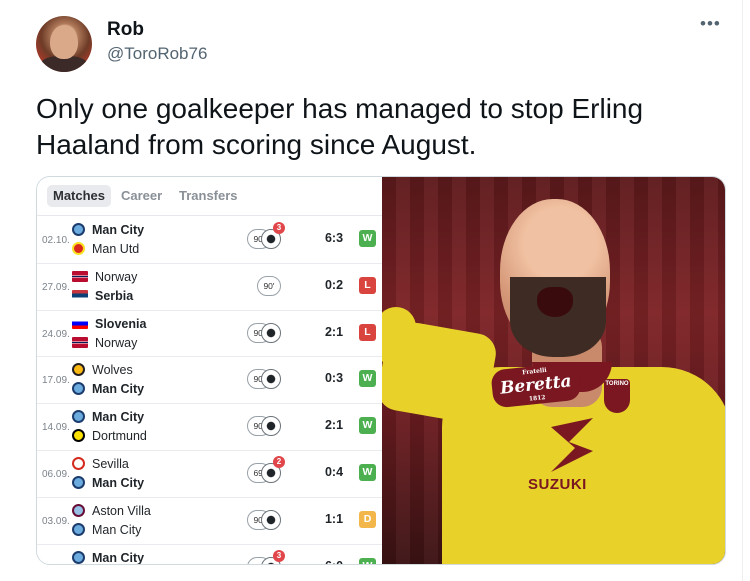 The height and width of the screenshot is (581, 750). Describe the element at coordinates (56, 428) in the screenshot. I see `match-date: 14.09.` at that location.